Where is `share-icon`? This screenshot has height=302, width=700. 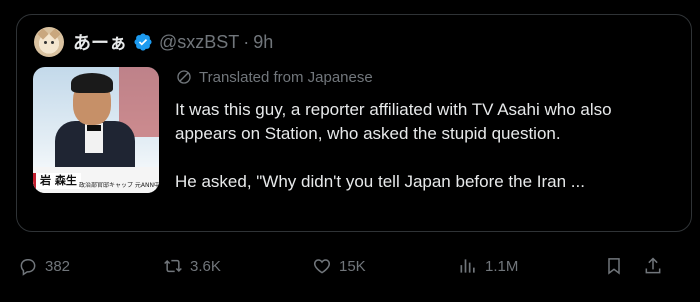
share-icon is located at coordinates (653, 265).